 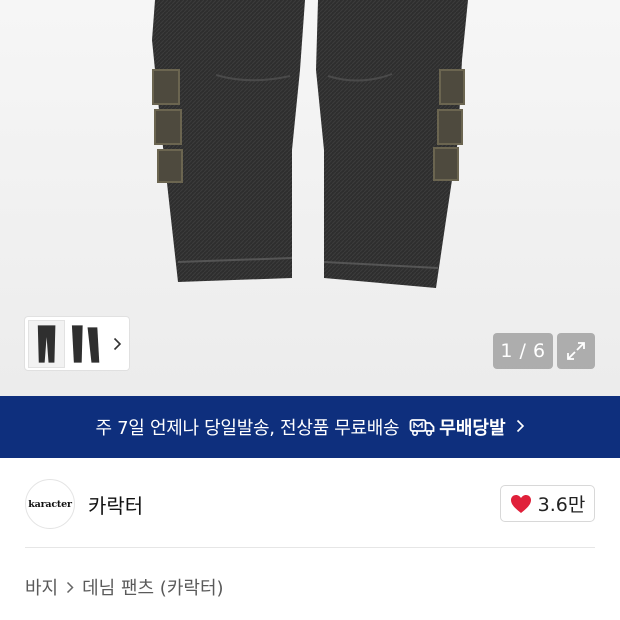 What do you see at coordinates (152, 587) in the screenshot?
I see `breadcrumb-item-denim-pants: 데님 팬츠 (카락터)` at bounding box center [152, 587].